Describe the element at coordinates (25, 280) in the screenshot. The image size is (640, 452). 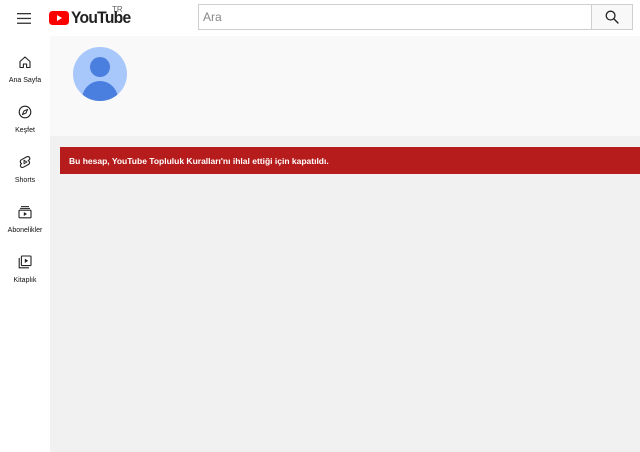
I see `sidebar-item-label: Kitaplık` at that location.